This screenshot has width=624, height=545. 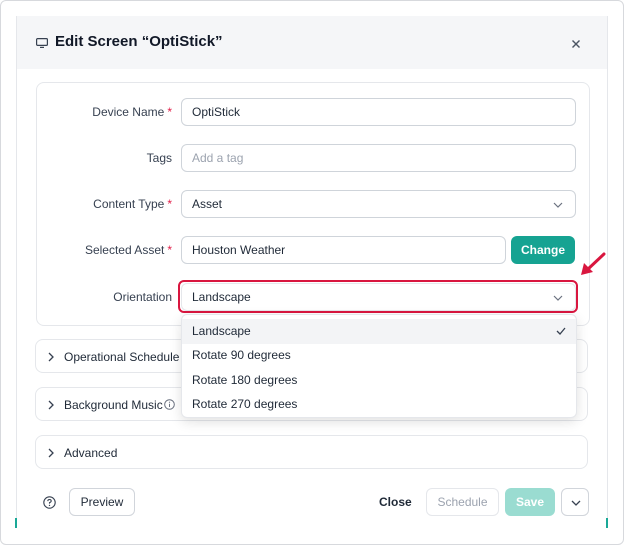 I want to click on info-icon, so click(x=169, y=404).